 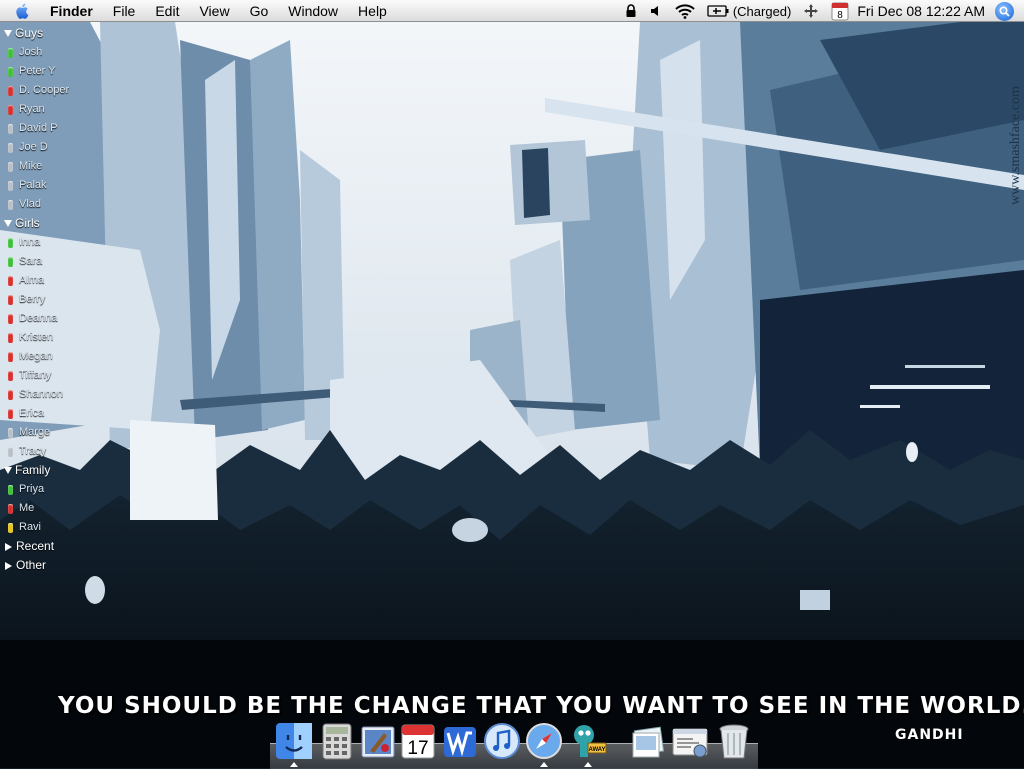 I want to click on buddy-name: Josh, so click(x=31, y=52).